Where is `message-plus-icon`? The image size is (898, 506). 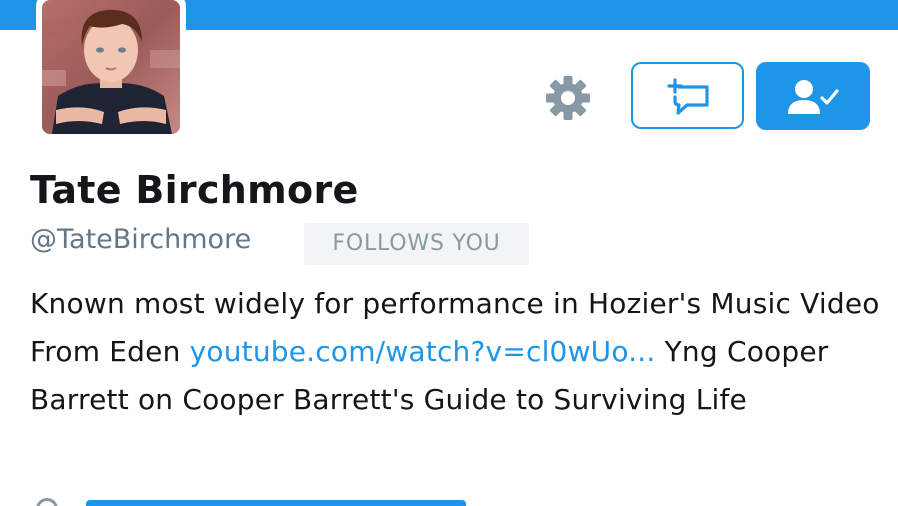
message-plus-icon is located at coordinates (688, 96).